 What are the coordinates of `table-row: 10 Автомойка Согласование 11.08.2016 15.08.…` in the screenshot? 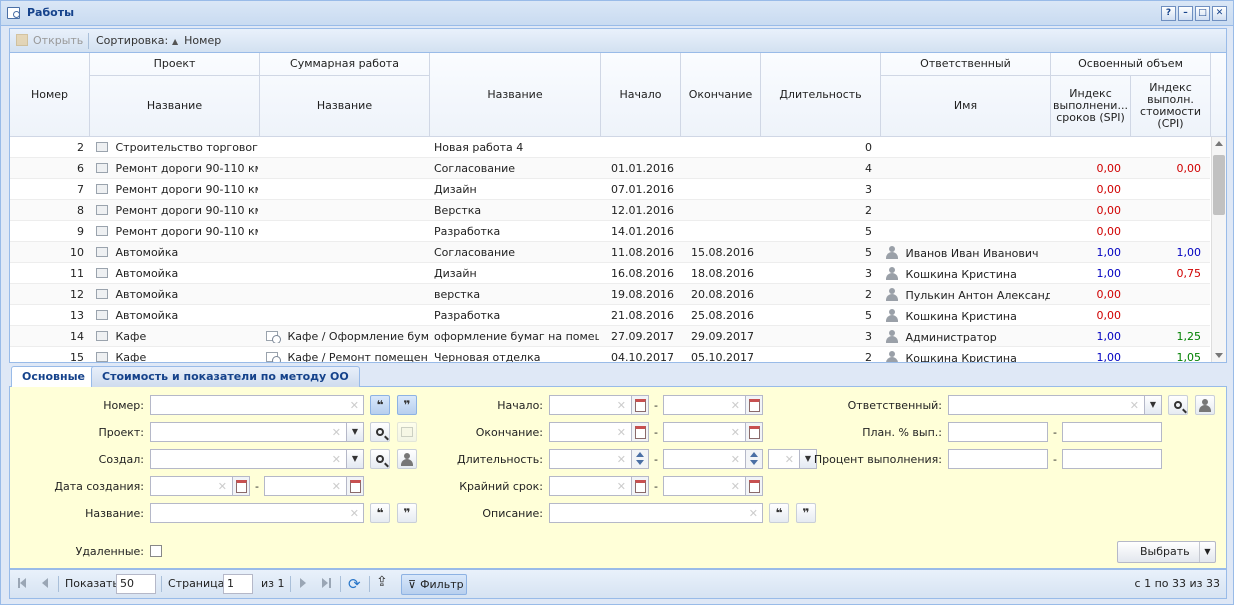 It's located at (610, 252).